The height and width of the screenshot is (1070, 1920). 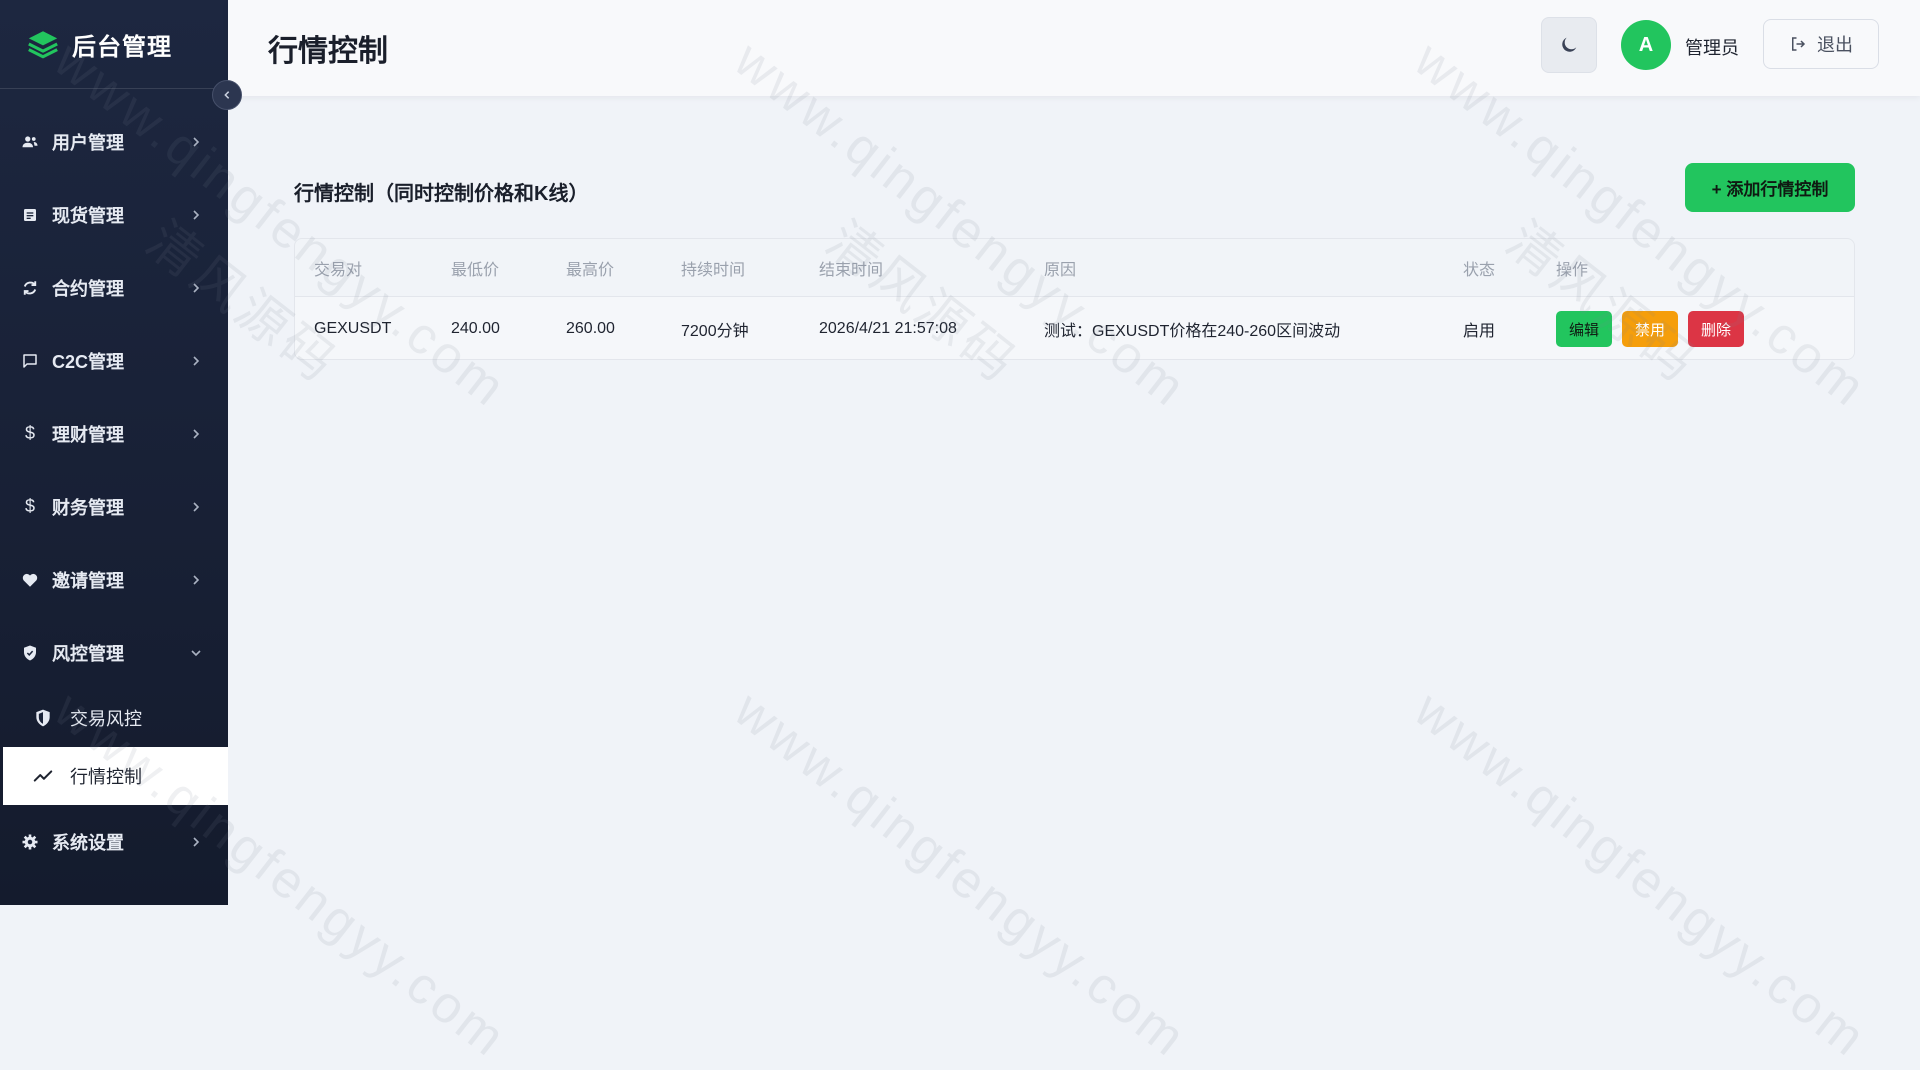 I want to click on chat-icon, so click(x=30, y=361).